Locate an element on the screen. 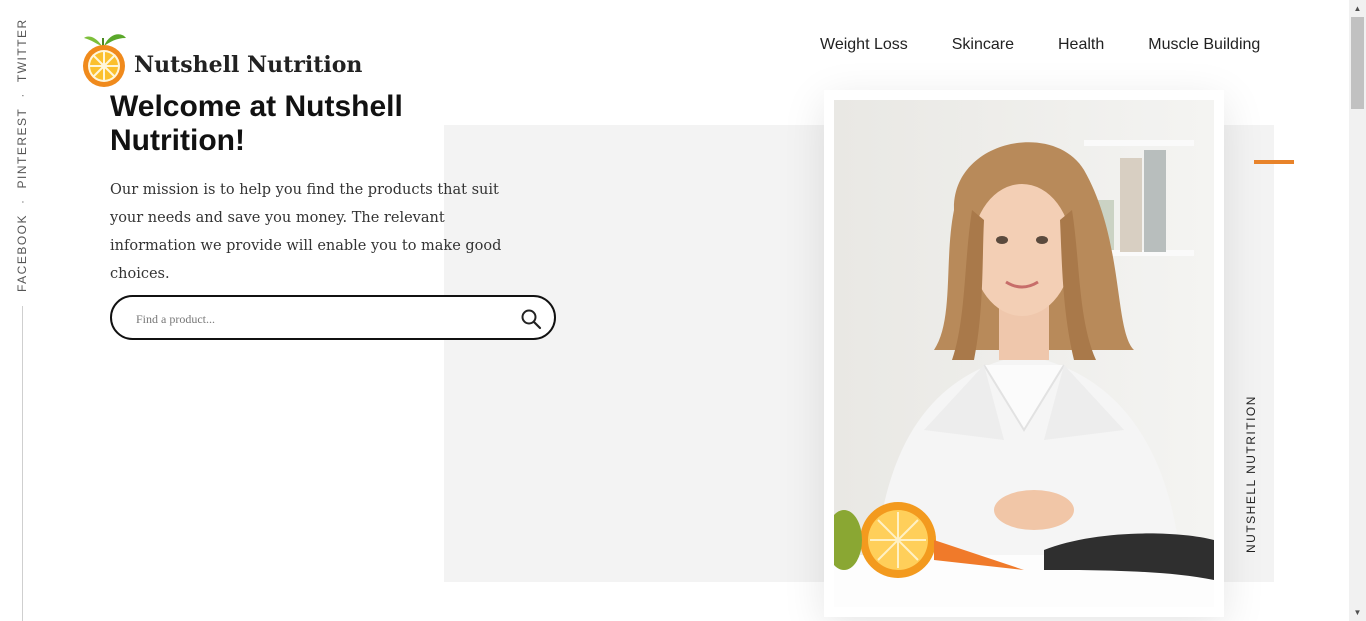 The width and height of the screenshot is (1366, 621). social-links: FACEBOOK · PINTEREST · TWITTER is located at coordinates (22, 155).